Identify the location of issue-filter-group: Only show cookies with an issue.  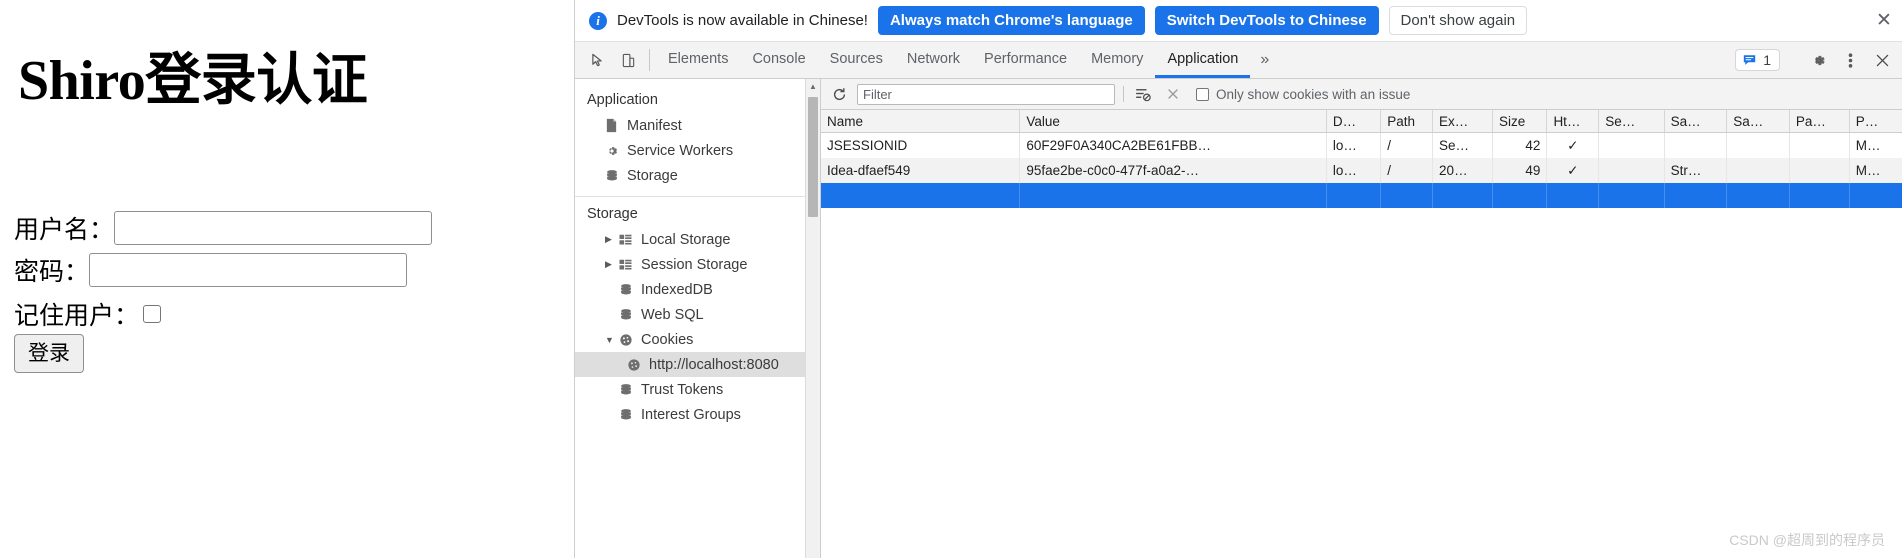
(1303, 94).